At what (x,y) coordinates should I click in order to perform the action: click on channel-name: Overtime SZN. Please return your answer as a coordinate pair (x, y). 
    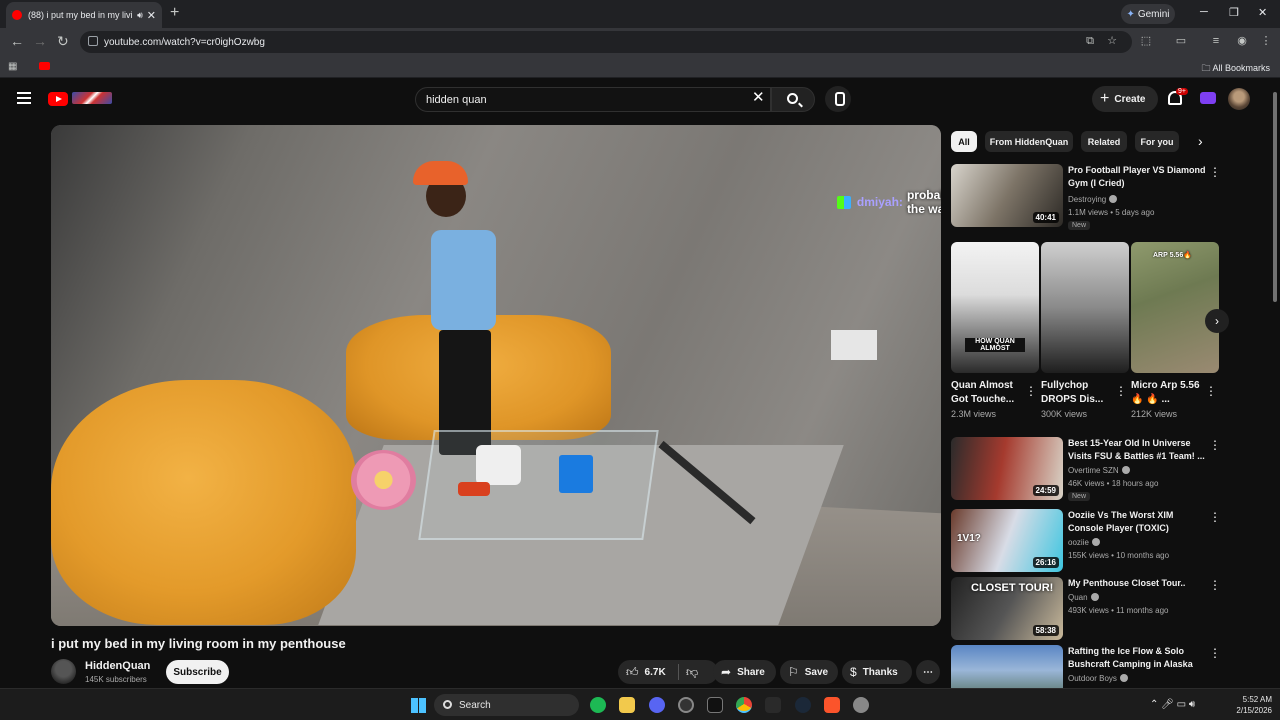
    Looking at the image, I should click on (1099, 470).